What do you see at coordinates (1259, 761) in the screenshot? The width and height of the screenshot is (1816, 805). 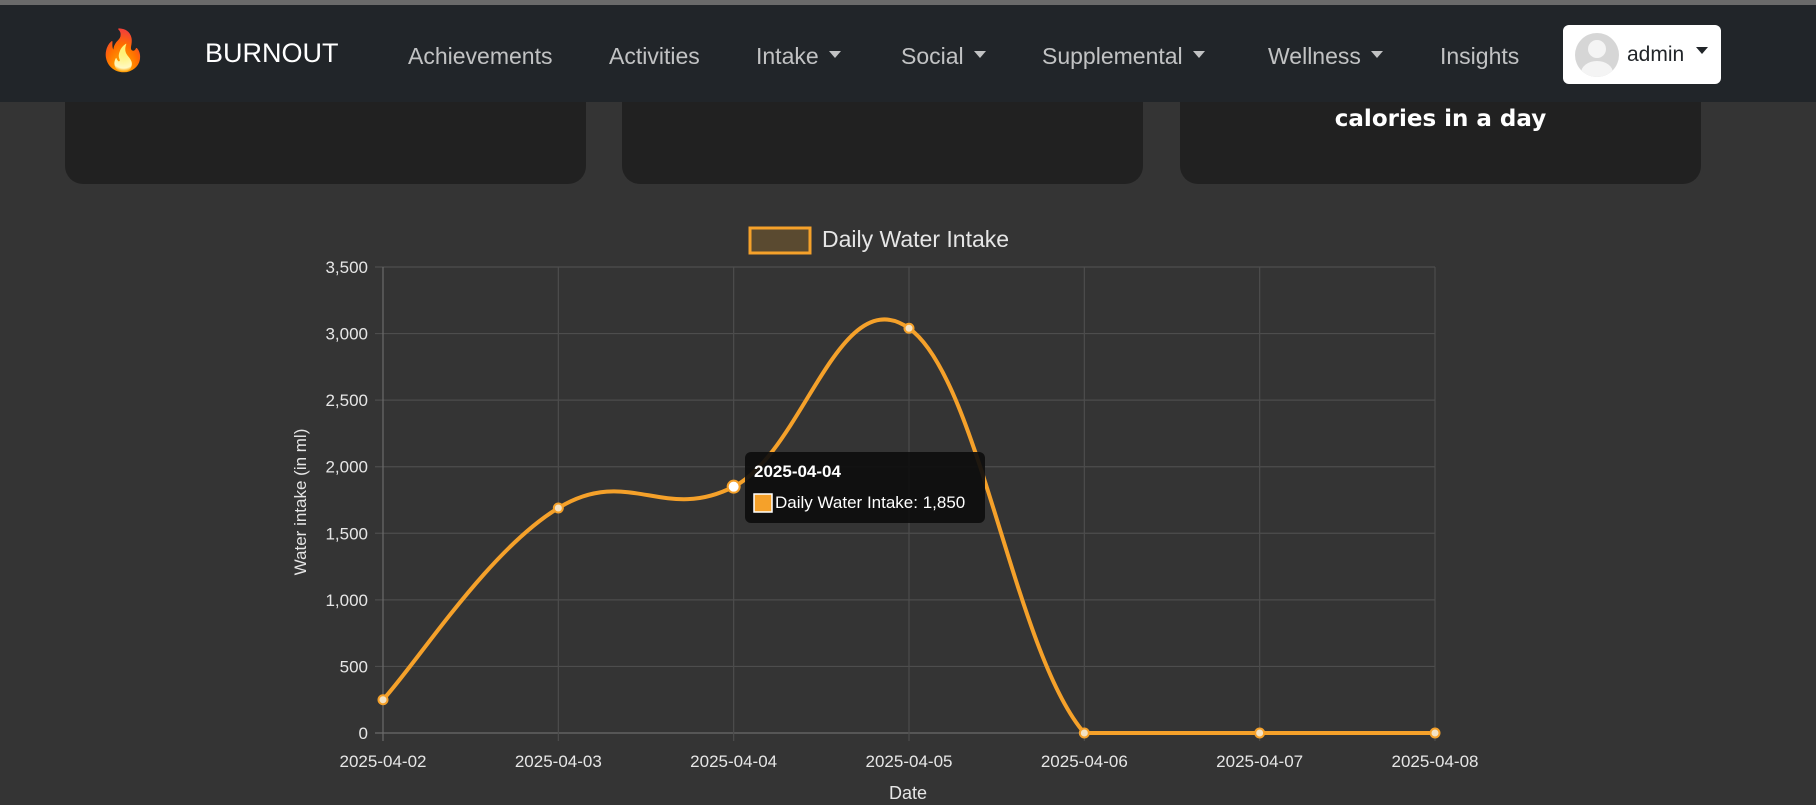 I see `x-tick-label: 2025-04-07` at bounding box center [1259, 761].